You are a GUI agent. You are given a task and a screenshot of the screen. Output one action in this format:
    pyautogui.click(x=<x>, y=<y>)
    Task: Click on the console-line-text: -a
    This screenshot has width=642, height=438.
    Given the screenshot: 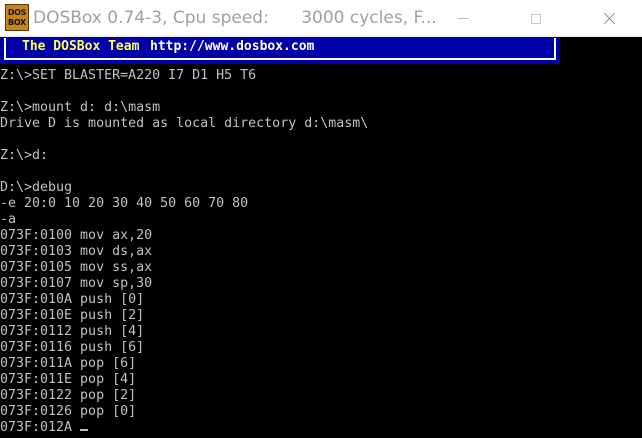 What is the action you would take?
    pyautogui.click(x=8, y=219)
    